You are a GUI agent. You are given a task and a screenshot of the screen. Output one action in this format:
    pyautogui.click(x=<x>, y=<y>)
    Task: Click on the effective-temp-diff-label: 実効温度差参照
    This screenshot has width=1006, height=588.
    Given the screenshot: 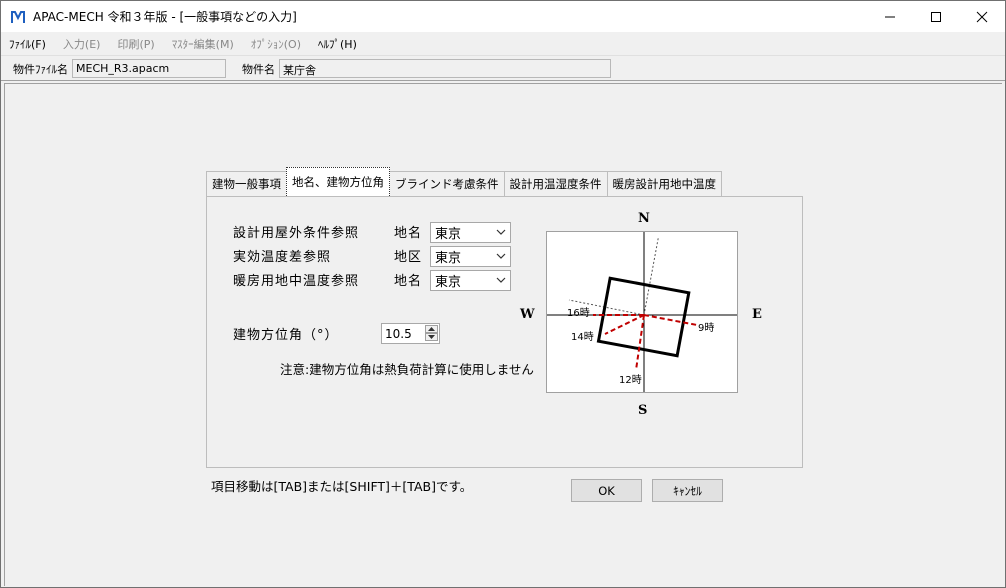 What is the action you would take?
    pyautogui.click(x=282, y=257)
    